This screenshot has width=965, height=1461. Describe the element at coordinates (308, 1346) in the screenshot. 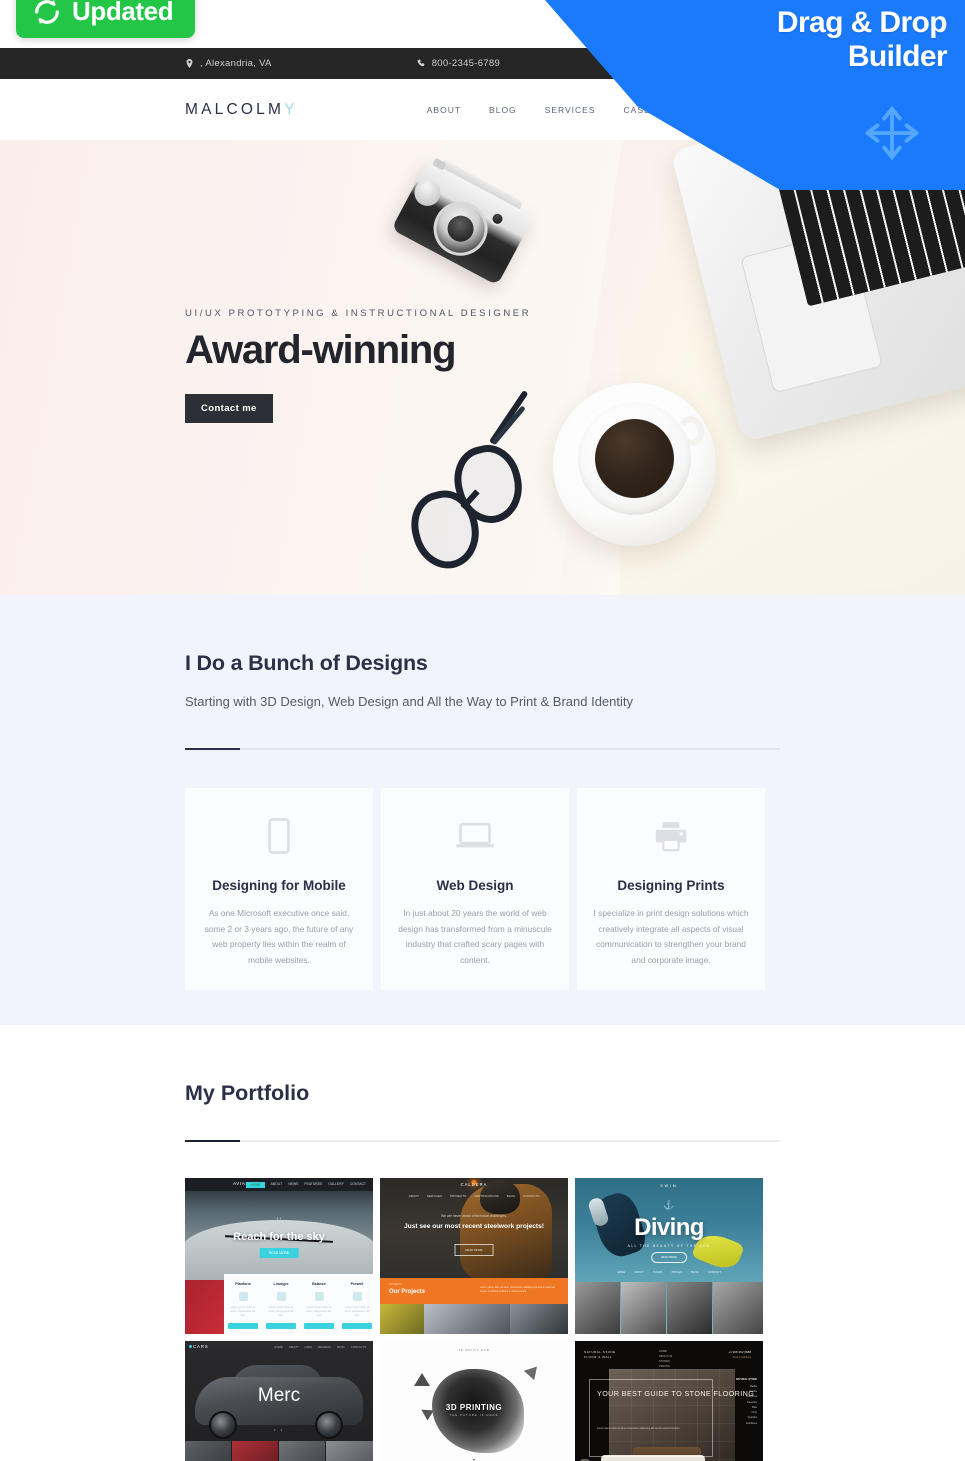

I see `thumb-nav-item: CARS` at that location.